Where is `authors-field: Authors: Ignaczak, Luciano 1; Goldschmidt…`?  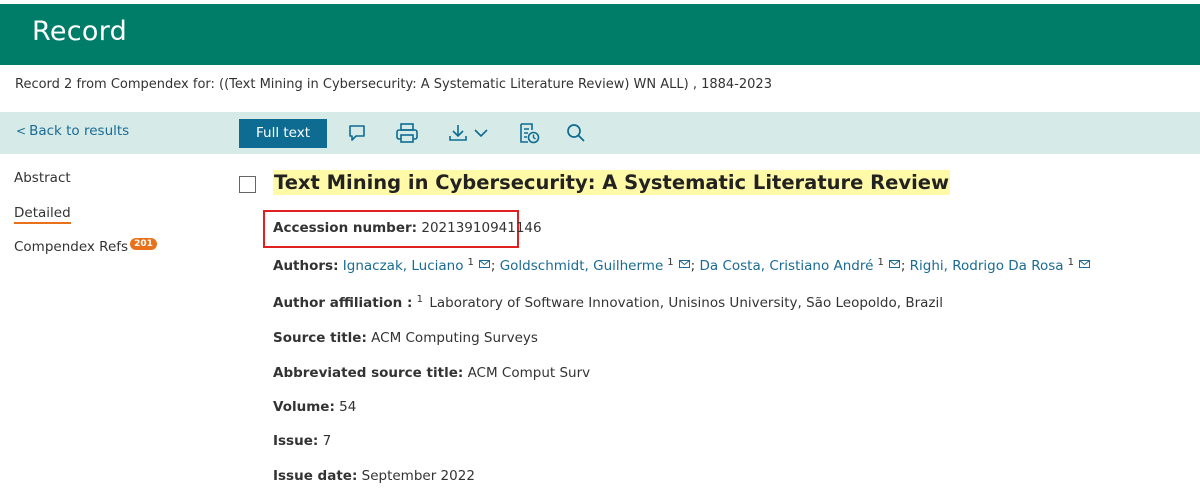 authors-field: Authors: Ignaczak, Luciano 1; Goldschmidt… is located at coordinates (682, 265).